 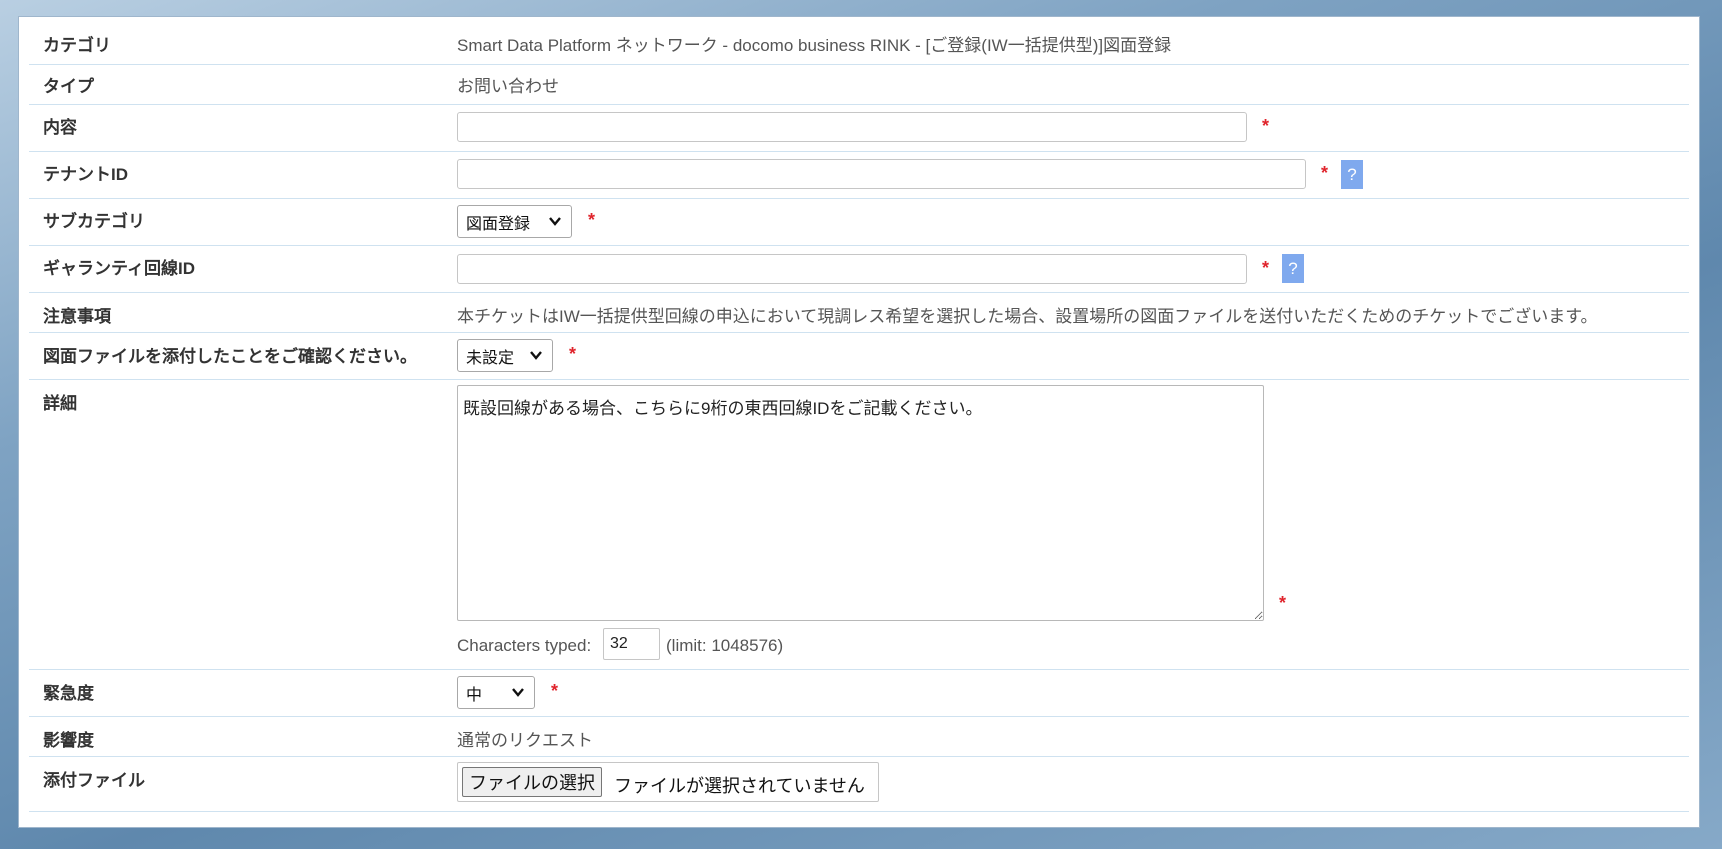 What do you see at coordinates (474, 695) in the screenshot?
I see `urgency-selected: 中` at bounding box center [474, 695].